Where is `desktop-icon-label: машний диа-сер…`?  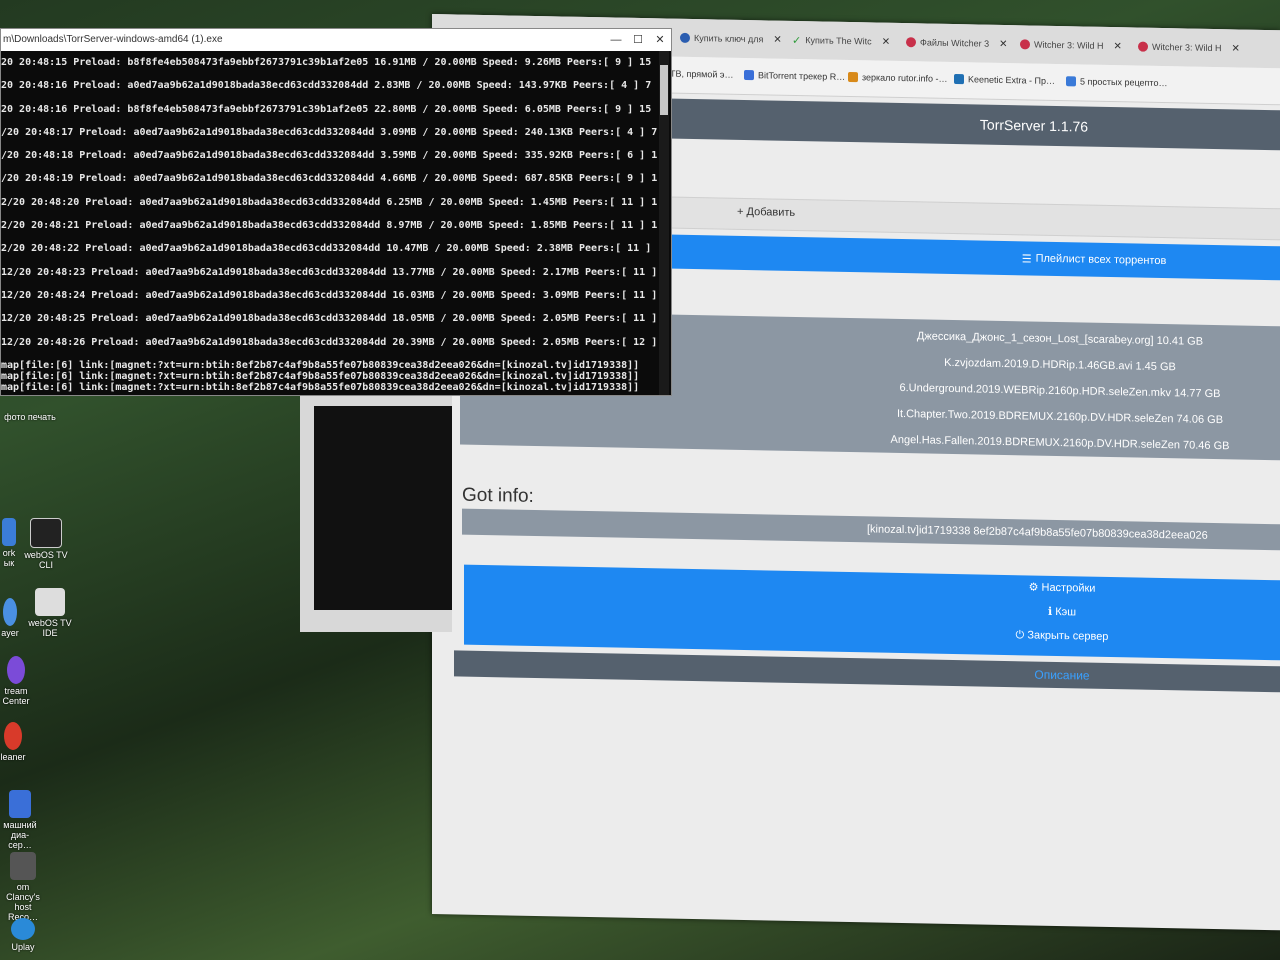
desktop-icon-label: машний диа-сер… is located at coordinates (20, 835).